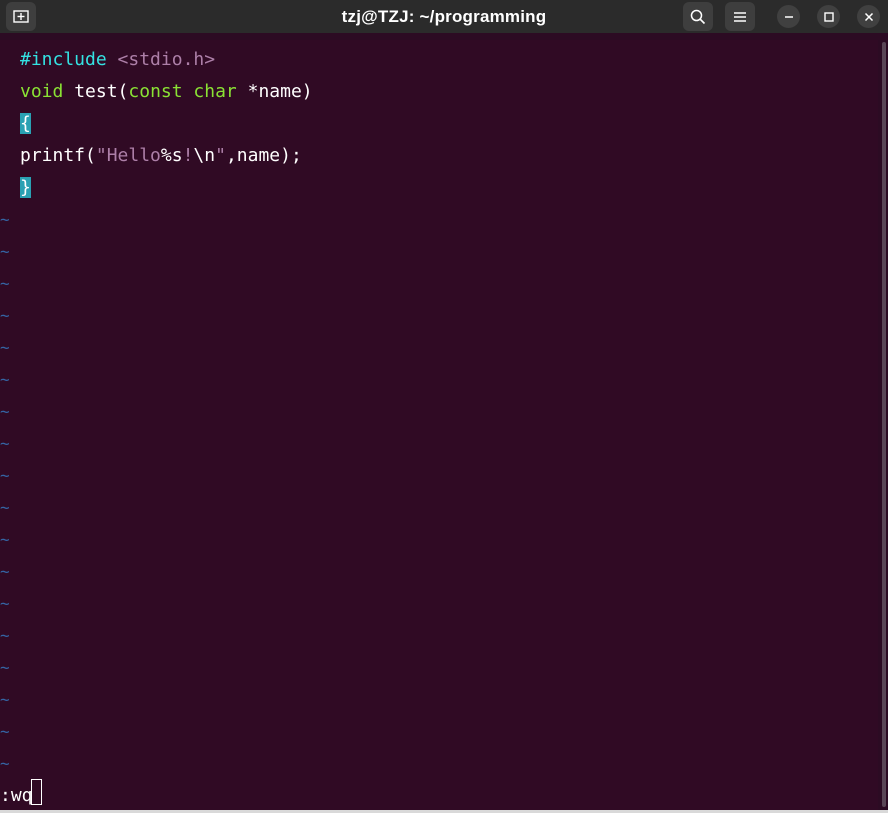 The image size is (888, 813). I want to click on matched-brace-close: }, so click(25, 187).